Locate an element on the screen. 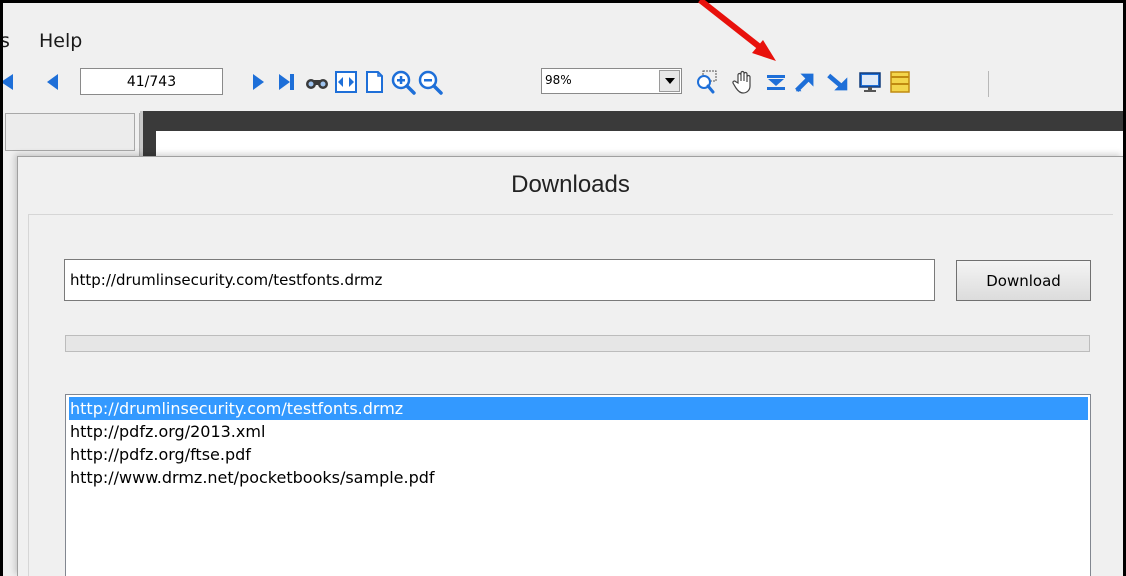  zoom-rect-icon is located at coordinates (706, 82).